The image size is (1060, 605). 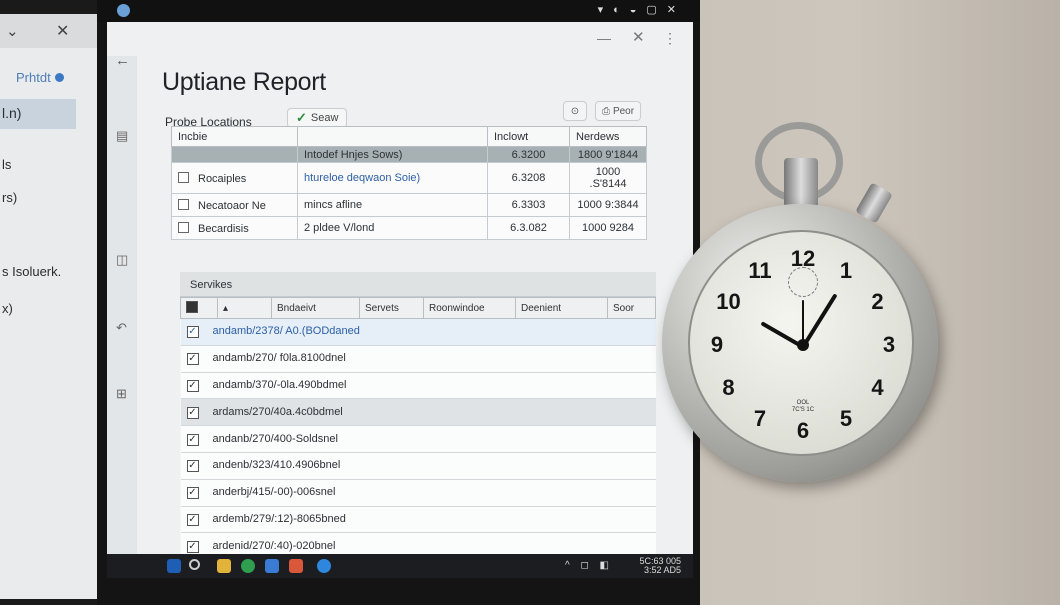 I want to click on column-header: Servets, so click(x=391, y=308).